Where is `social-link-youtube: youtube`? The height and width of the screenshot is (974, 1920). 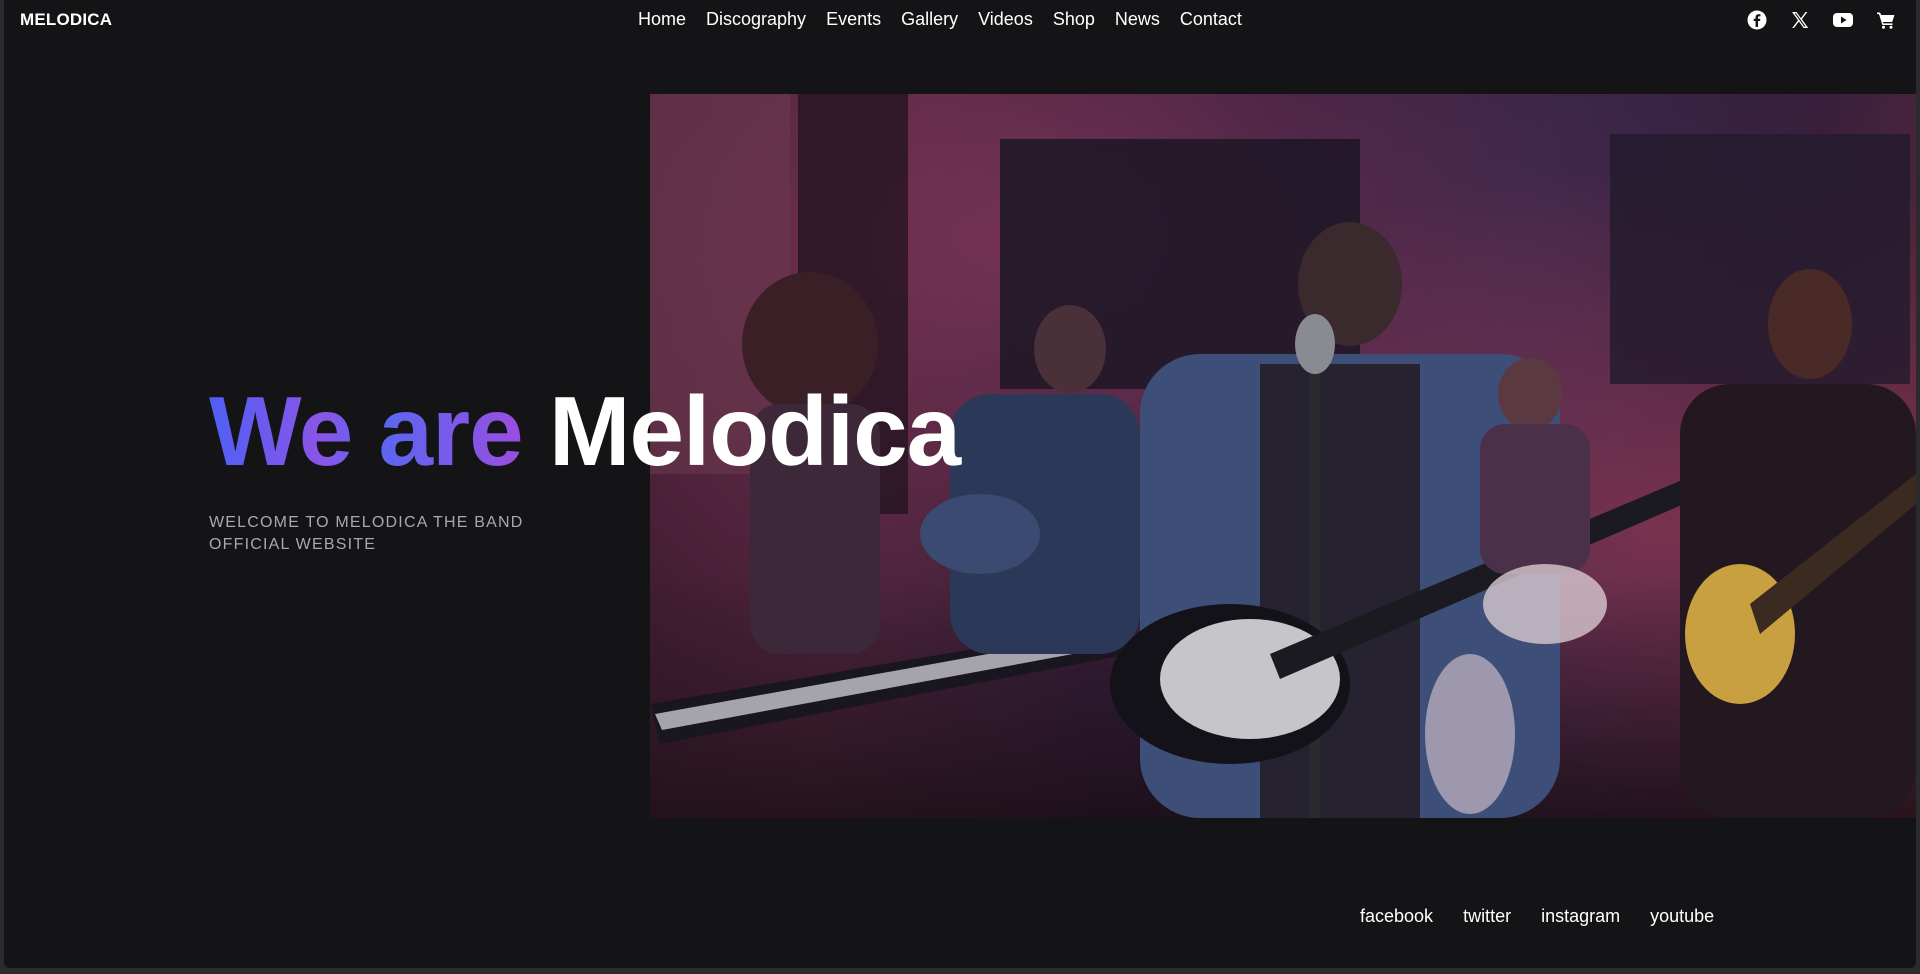
social-link-youtube: youtube is located at coordinates (1682, 916).